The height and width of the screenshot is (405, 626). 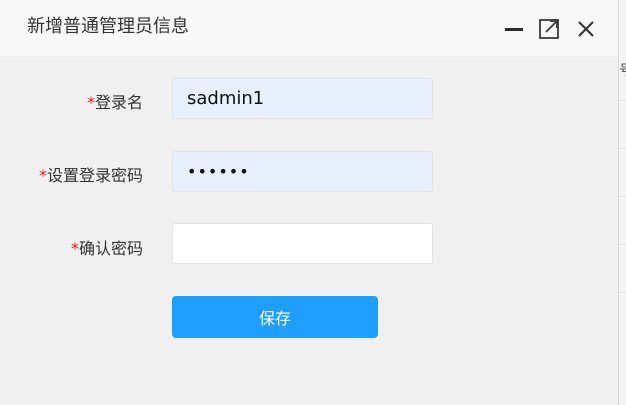 What do you see at coordinates (275, 317) in the screenshot?
I see `save-button: 保存` at bounding box center [275, 317].